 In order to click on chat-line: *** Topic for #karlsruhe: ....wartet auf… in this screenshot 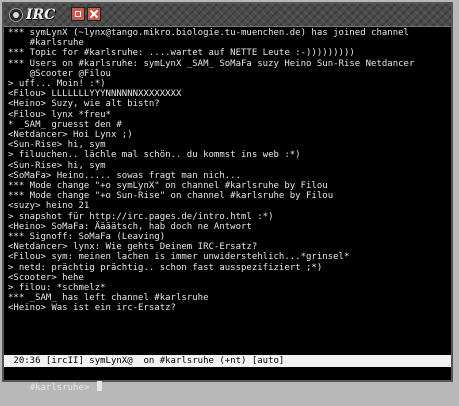, I will do `click(181, 53)`.